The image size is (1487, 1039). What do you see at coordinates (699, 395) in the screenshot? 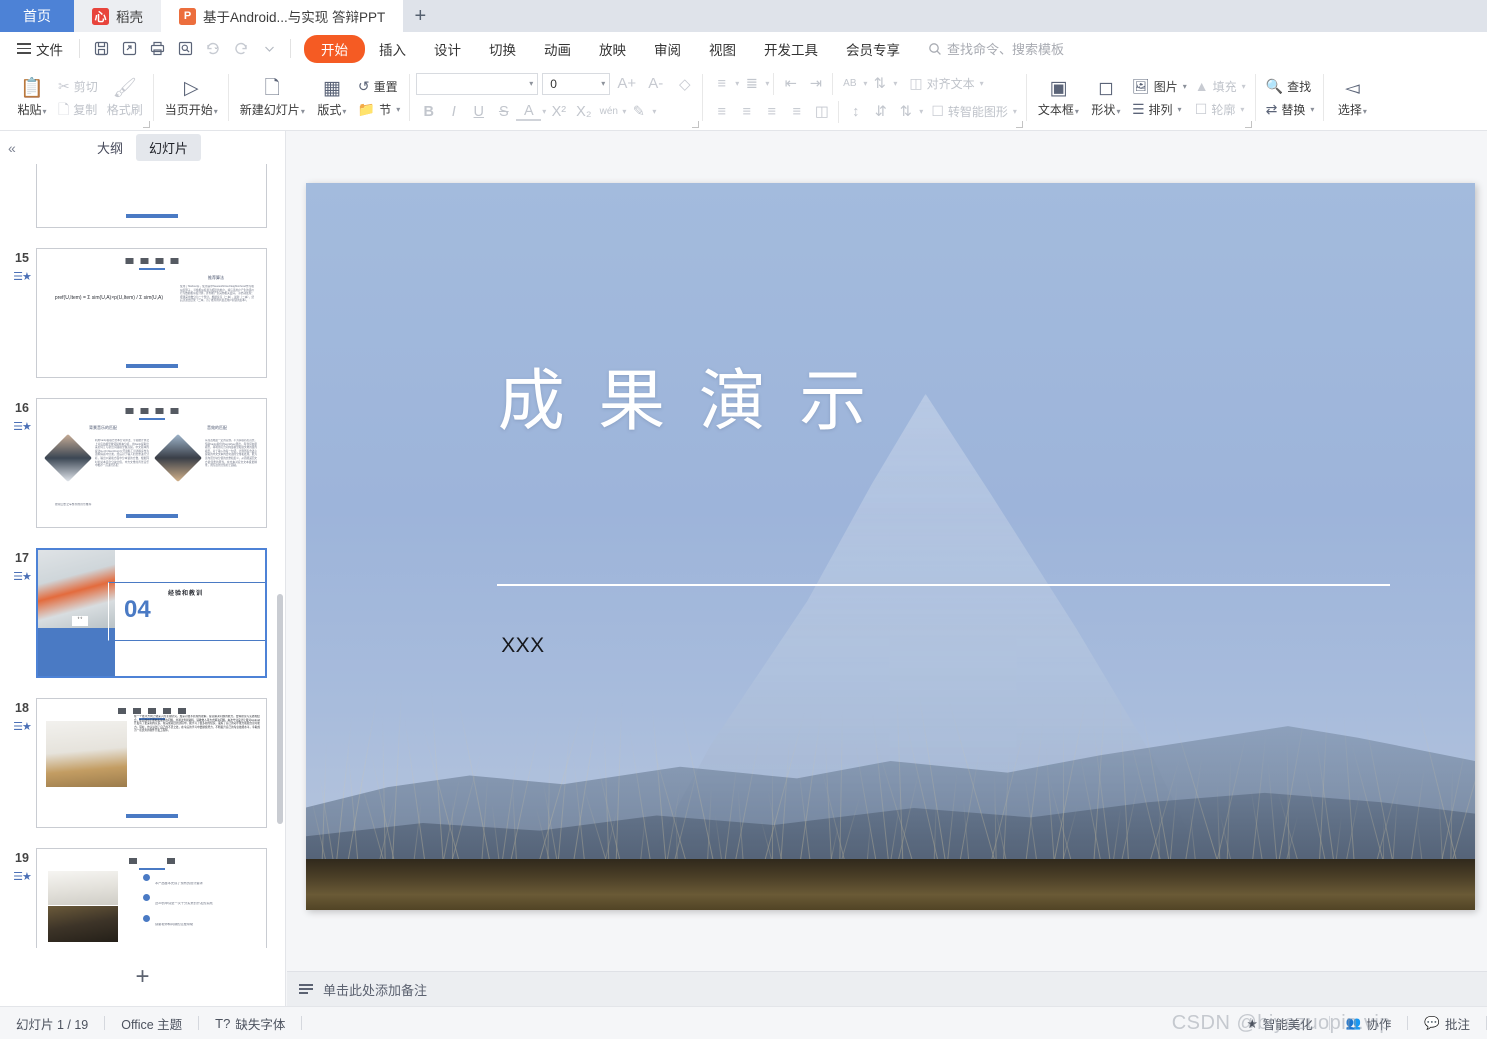
I see `slide-title: 成果演示` at bounding box center [699, 395].